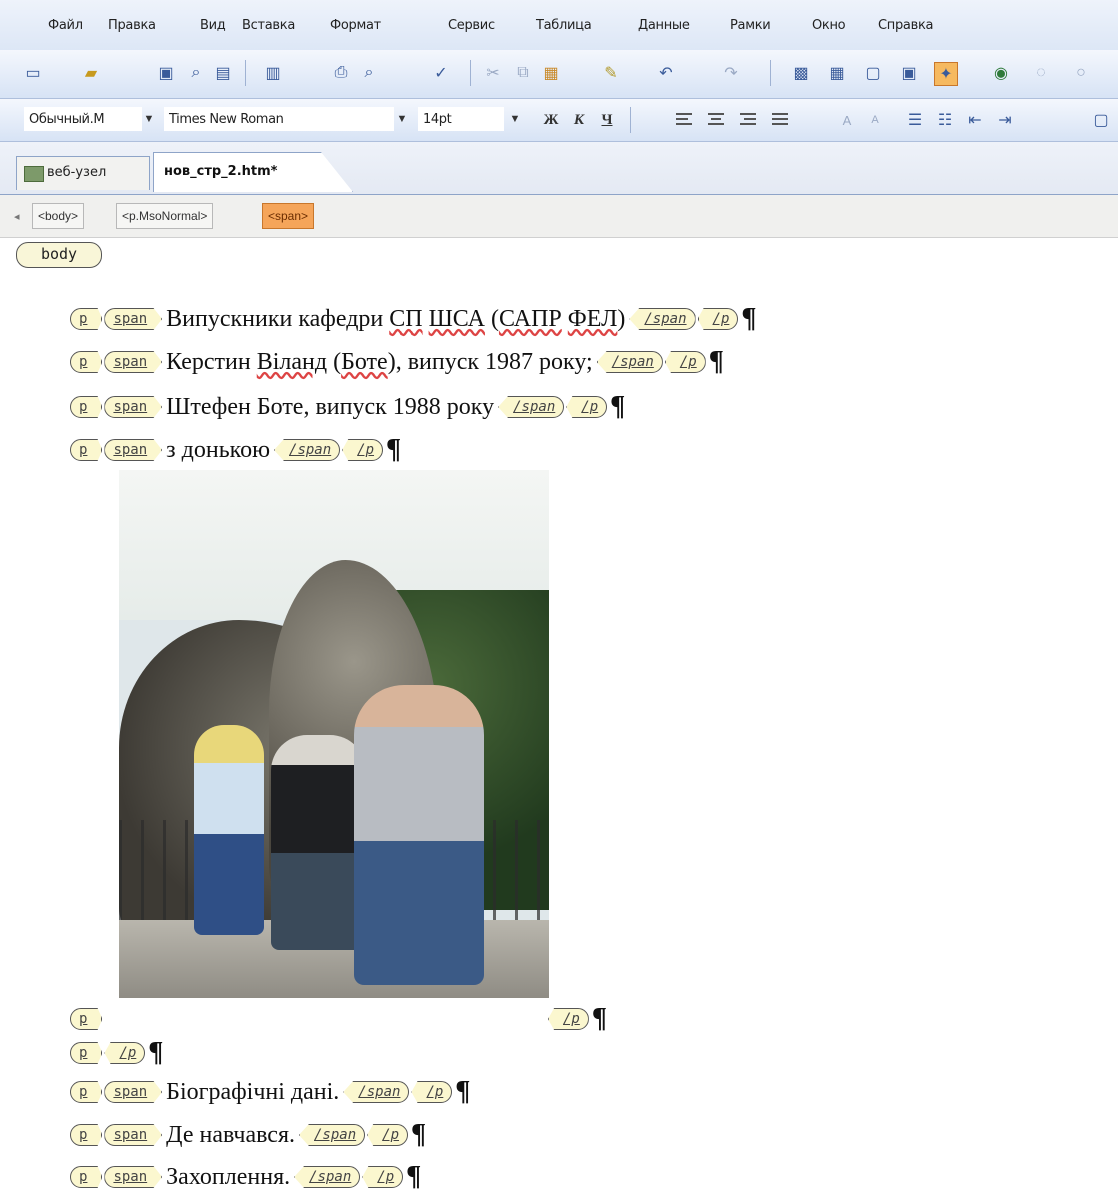 The height and width of the screenshot is (1194, 1118). What do you see at coordinates (564, 25) in the screenshot?
I see `menu-table: Таблица` at bounding box center [564, 25].